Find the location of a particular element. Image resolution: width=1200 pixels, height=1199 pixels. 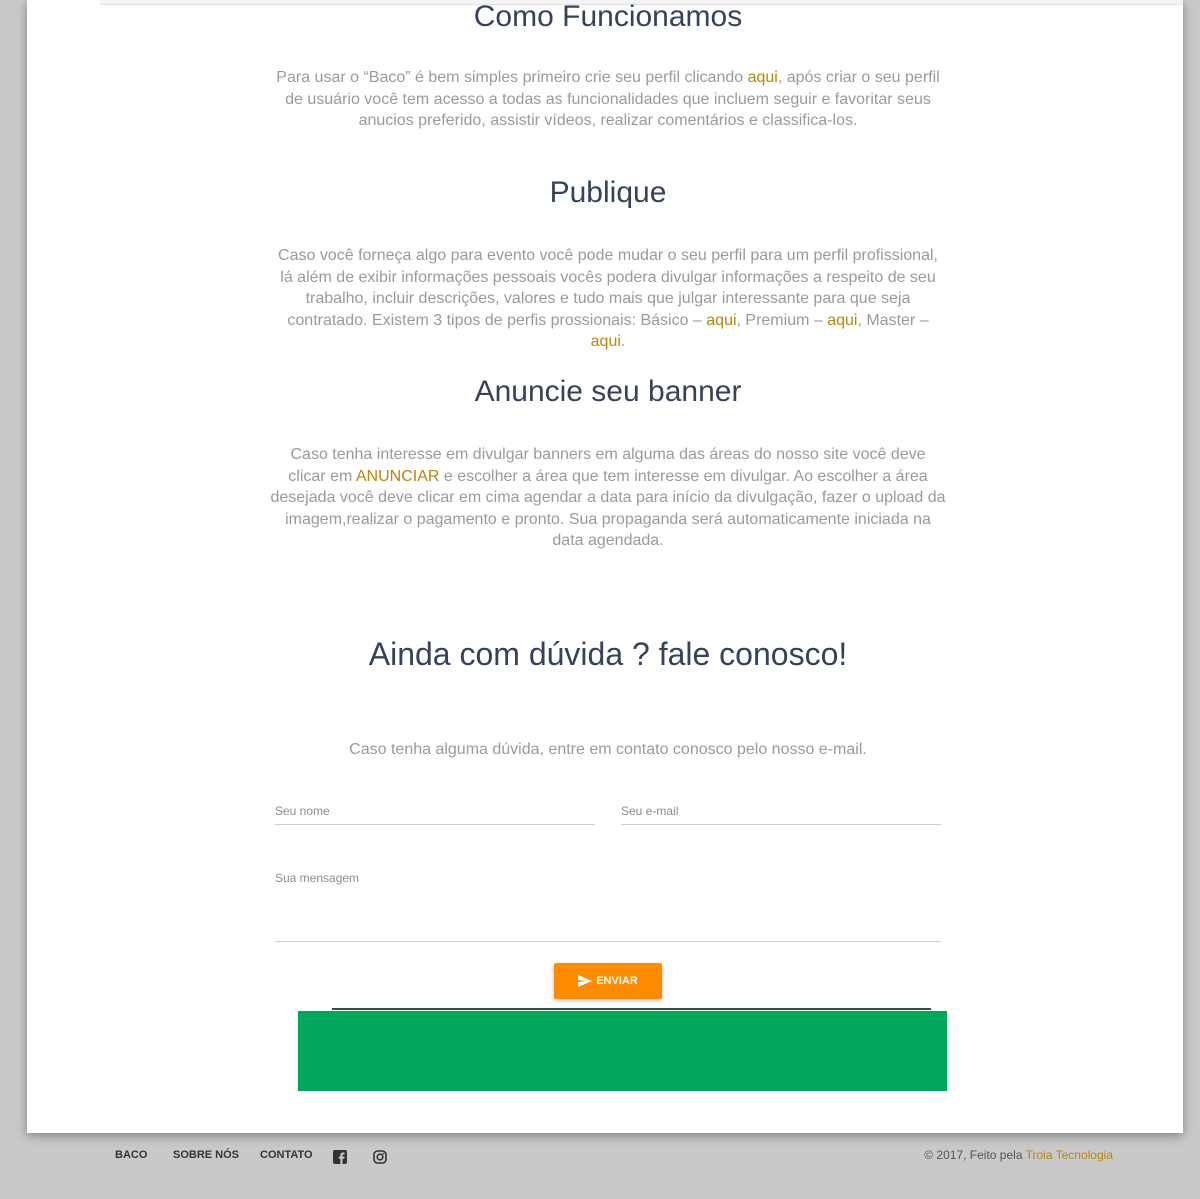

email-field is located at coordinates (781, 813).